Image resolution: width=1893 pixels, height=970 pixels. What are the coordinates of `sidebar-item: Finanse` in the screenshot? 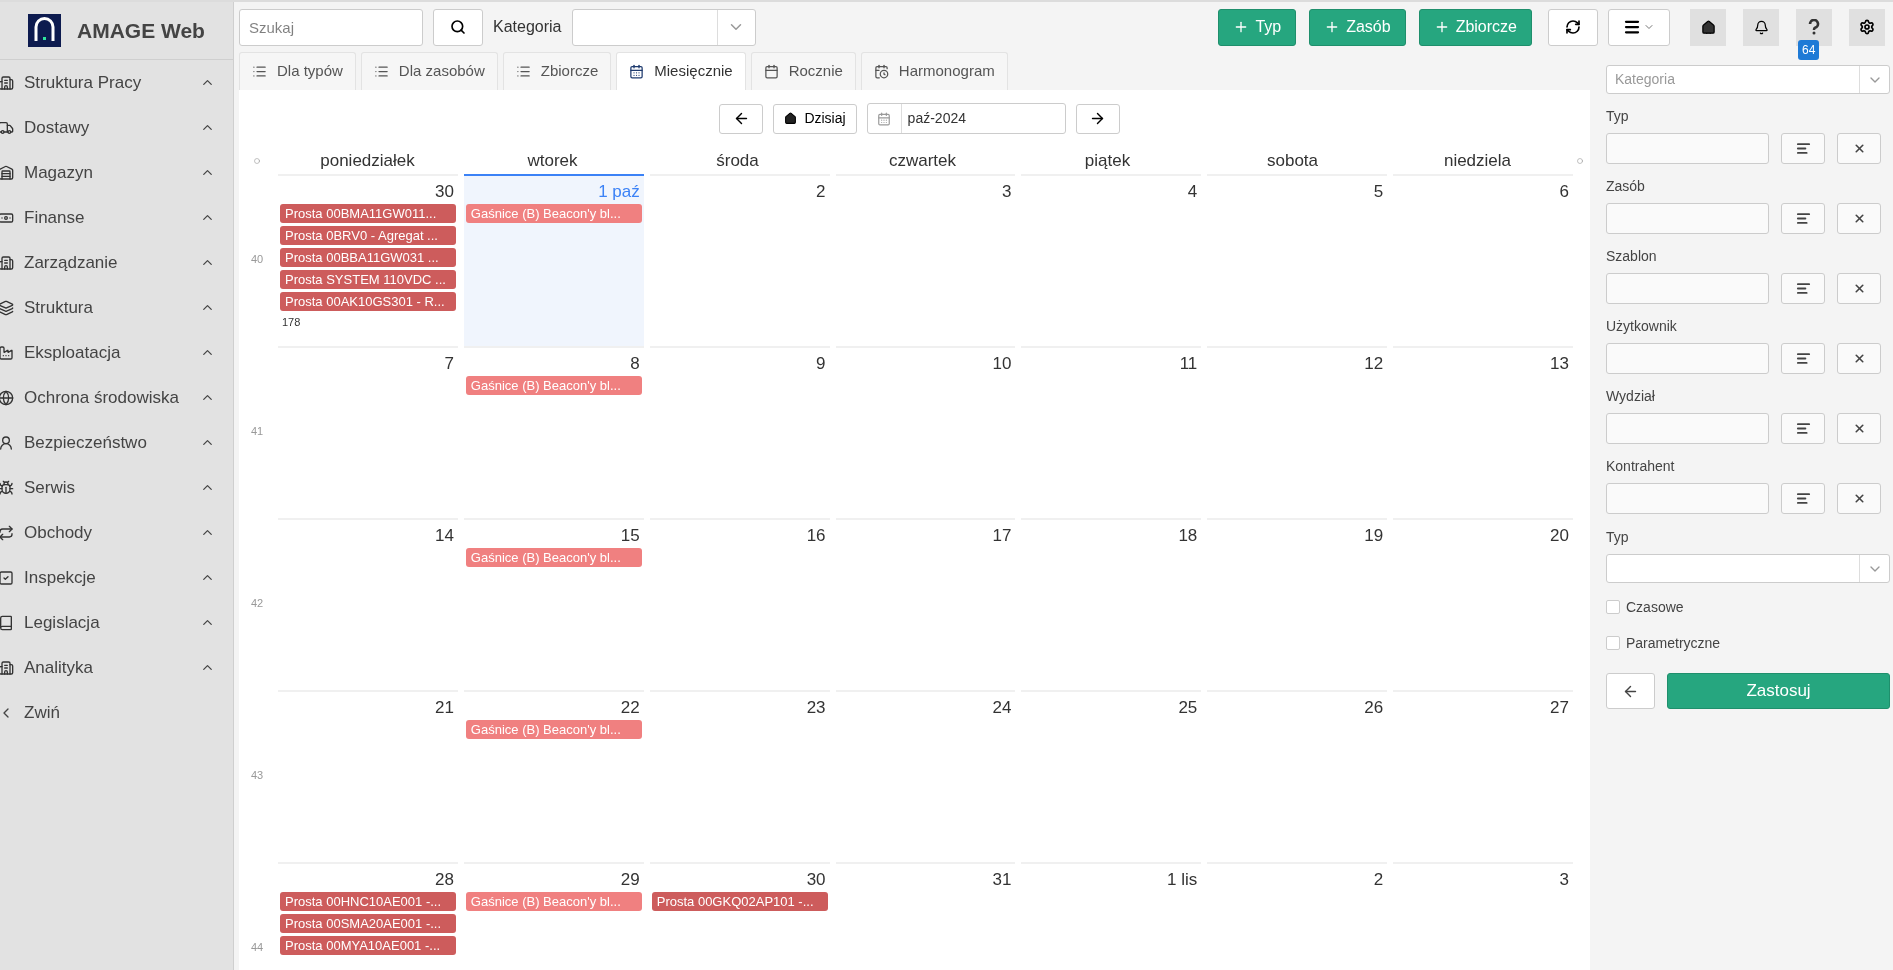 It's located at (116, 217).